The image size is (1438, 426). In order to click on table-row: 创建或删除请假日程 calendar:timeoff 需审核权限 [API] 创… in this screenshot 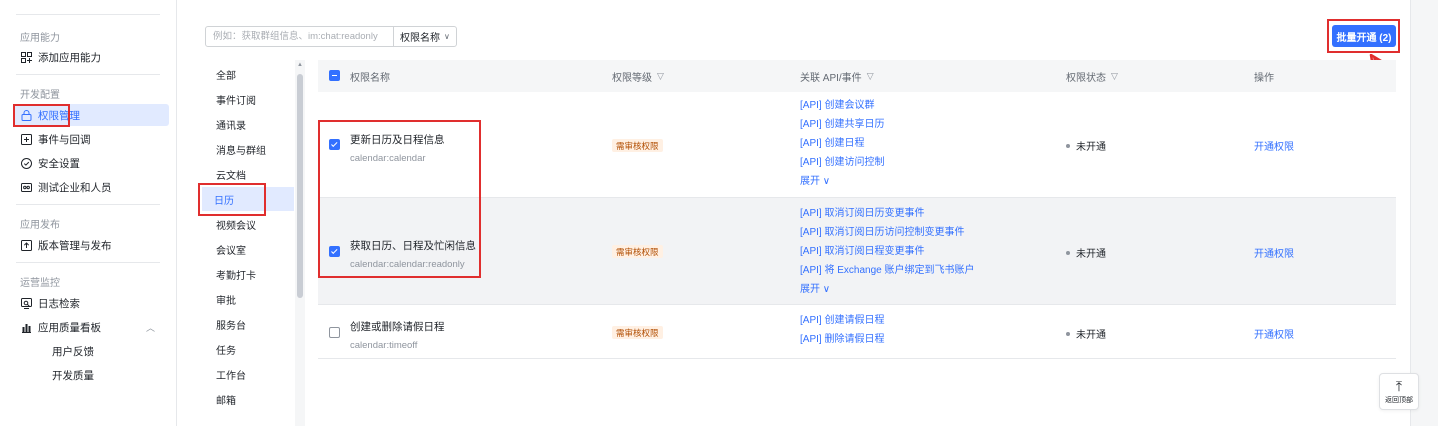, I will do `click(857, 332)`.